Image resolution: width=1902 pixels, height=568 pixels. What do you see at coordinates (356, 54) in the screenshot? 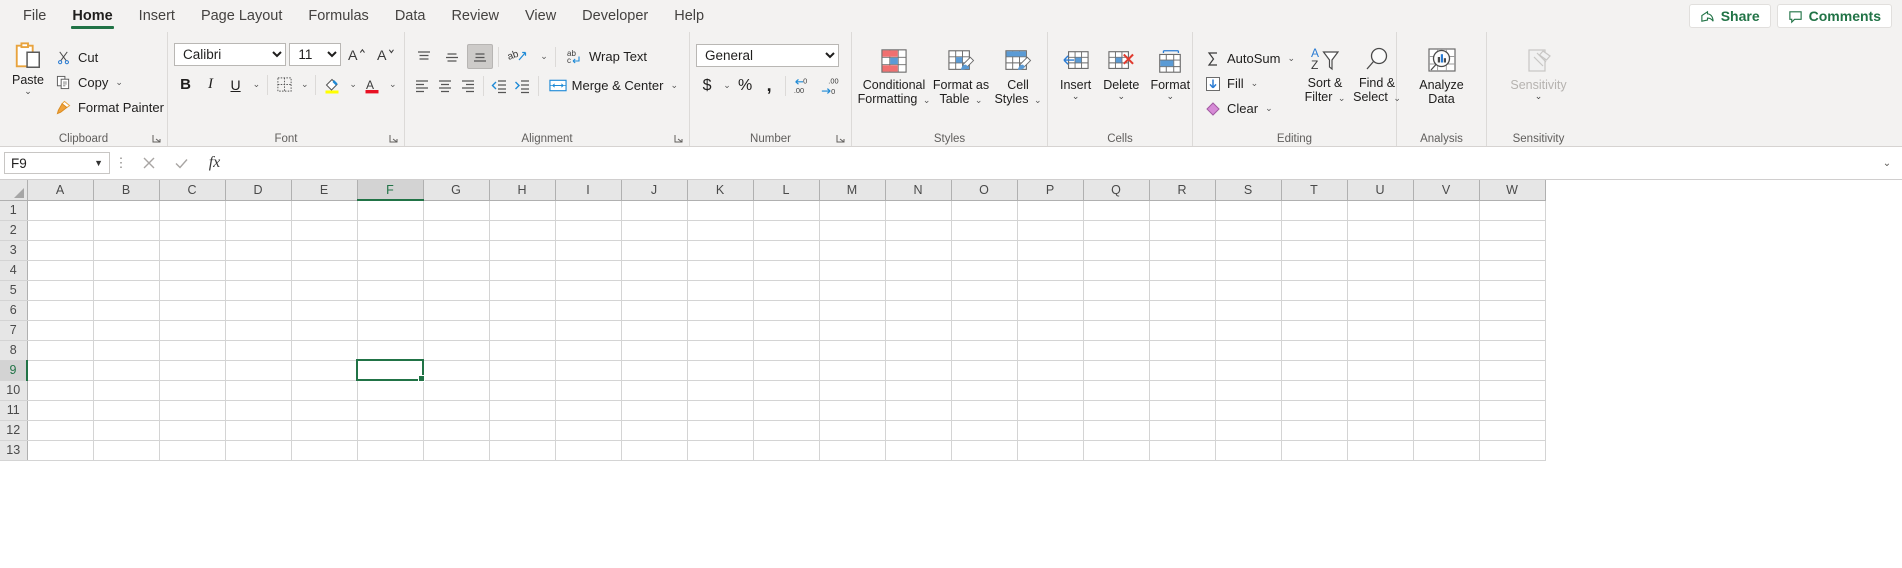
I see `increase-font-size-button: A` at bounding box center [356, 54].